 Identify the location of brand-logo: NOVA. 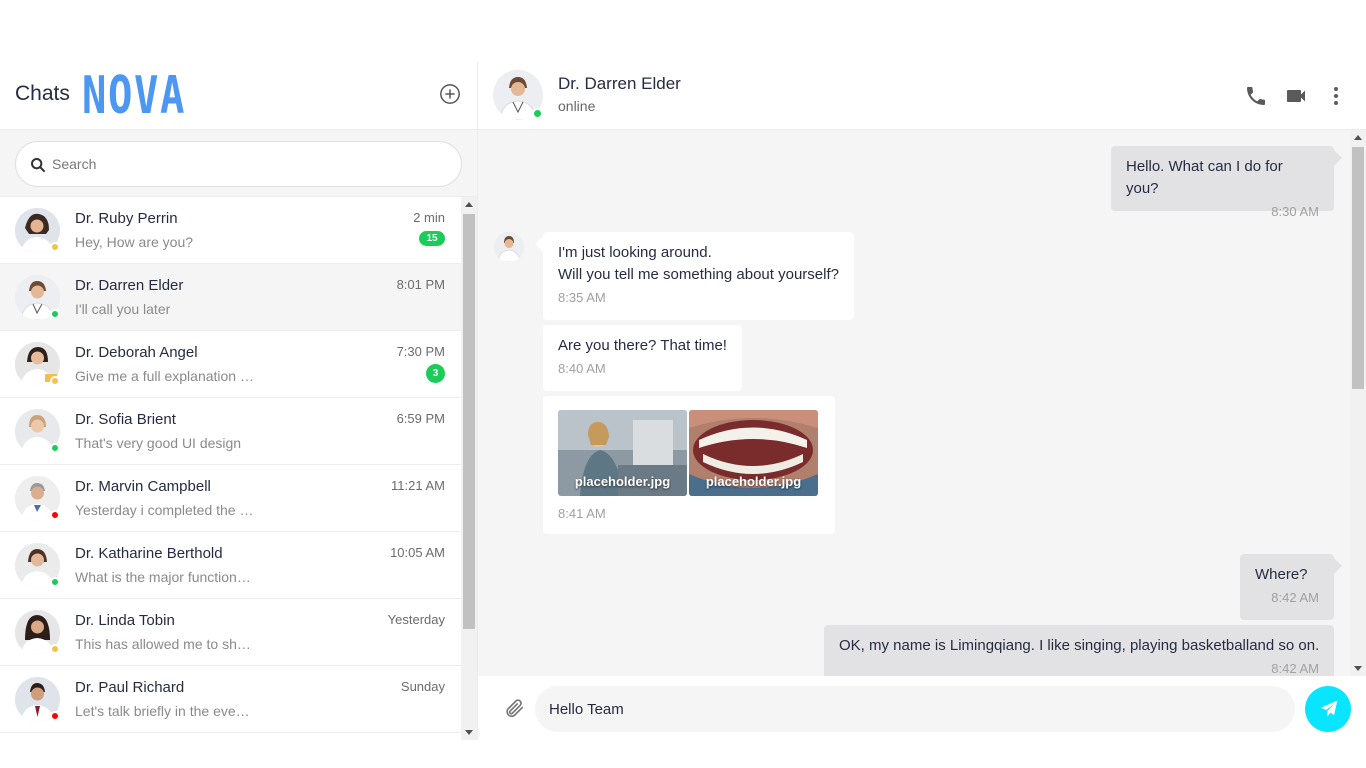
(134, 96).